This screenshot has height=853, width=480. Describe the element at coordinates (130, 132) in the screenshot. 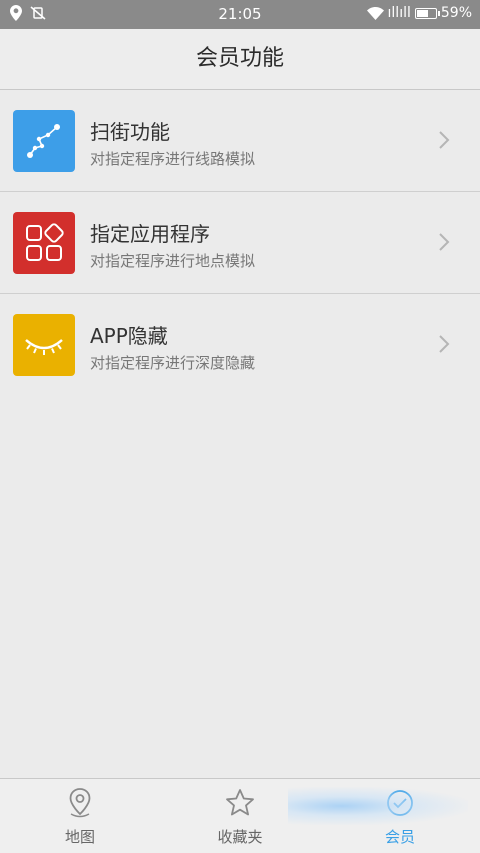

I see `feature-title: 扫街功能` at that location.